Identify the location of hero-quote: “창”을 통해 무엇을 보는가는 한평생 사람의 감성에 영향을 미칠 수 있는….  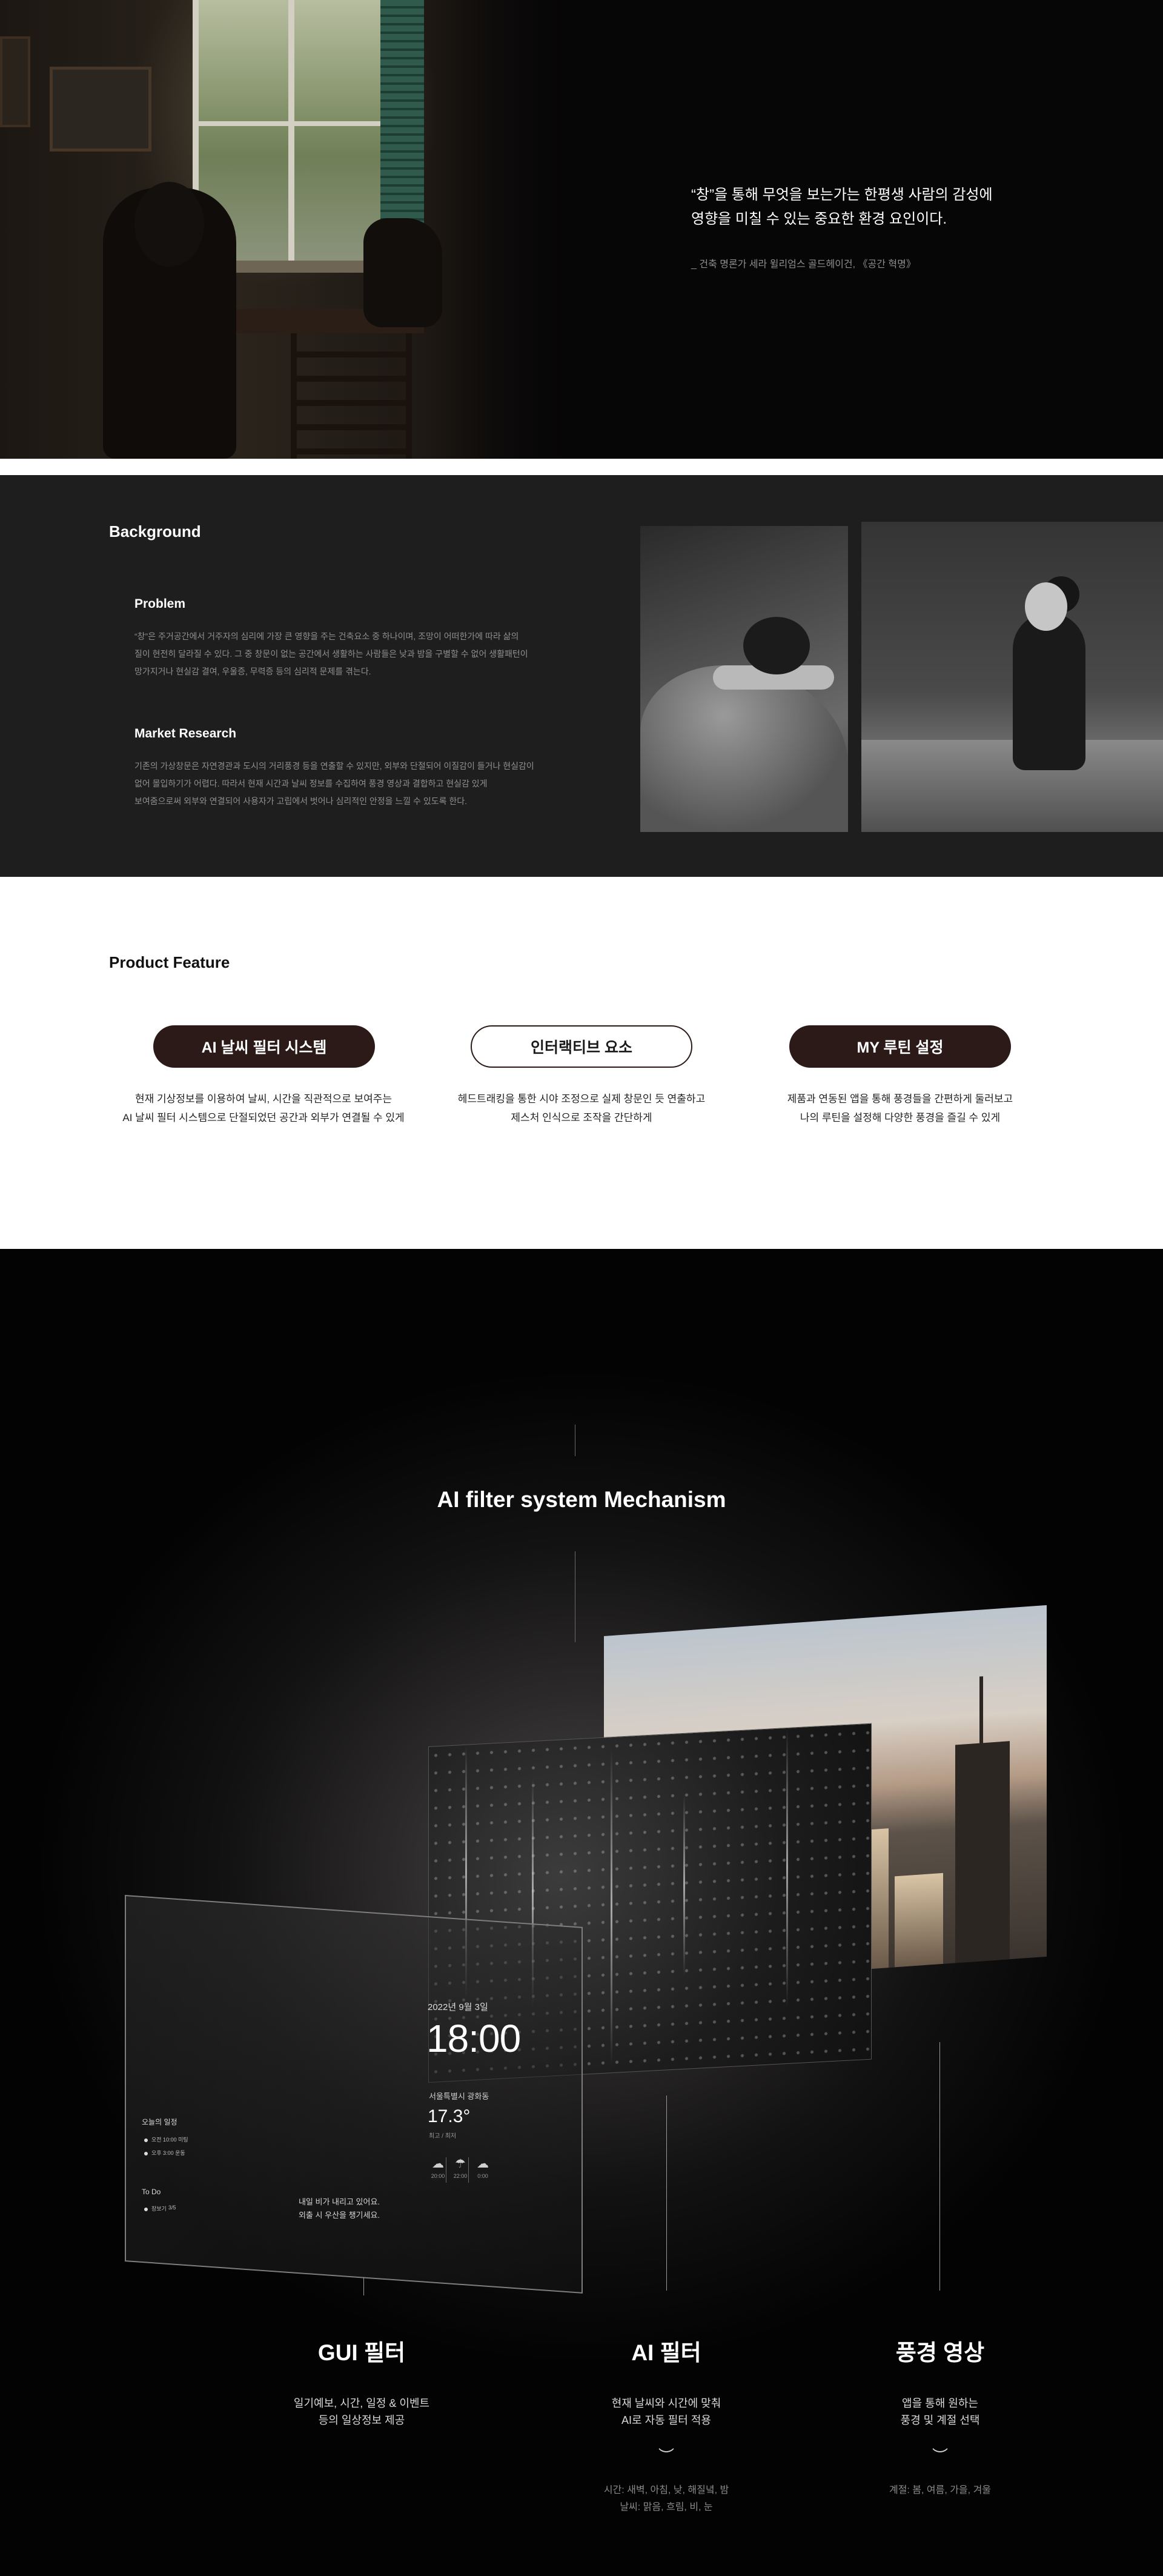
(842, 207).